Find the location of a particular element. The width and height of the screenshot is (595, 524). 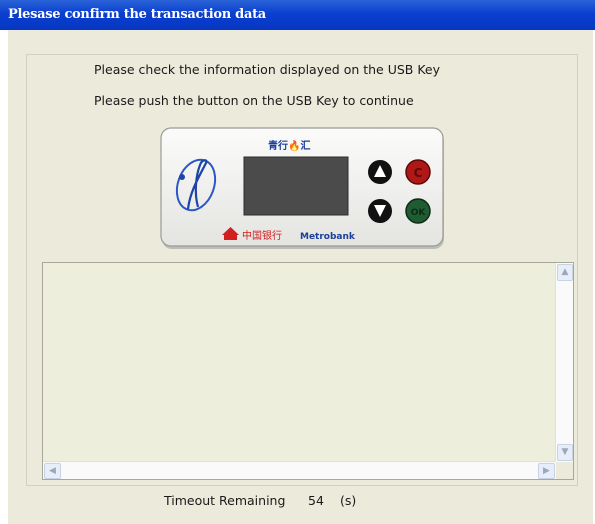

usb-key-ok-button: OK is located at coordinates (418, 211).